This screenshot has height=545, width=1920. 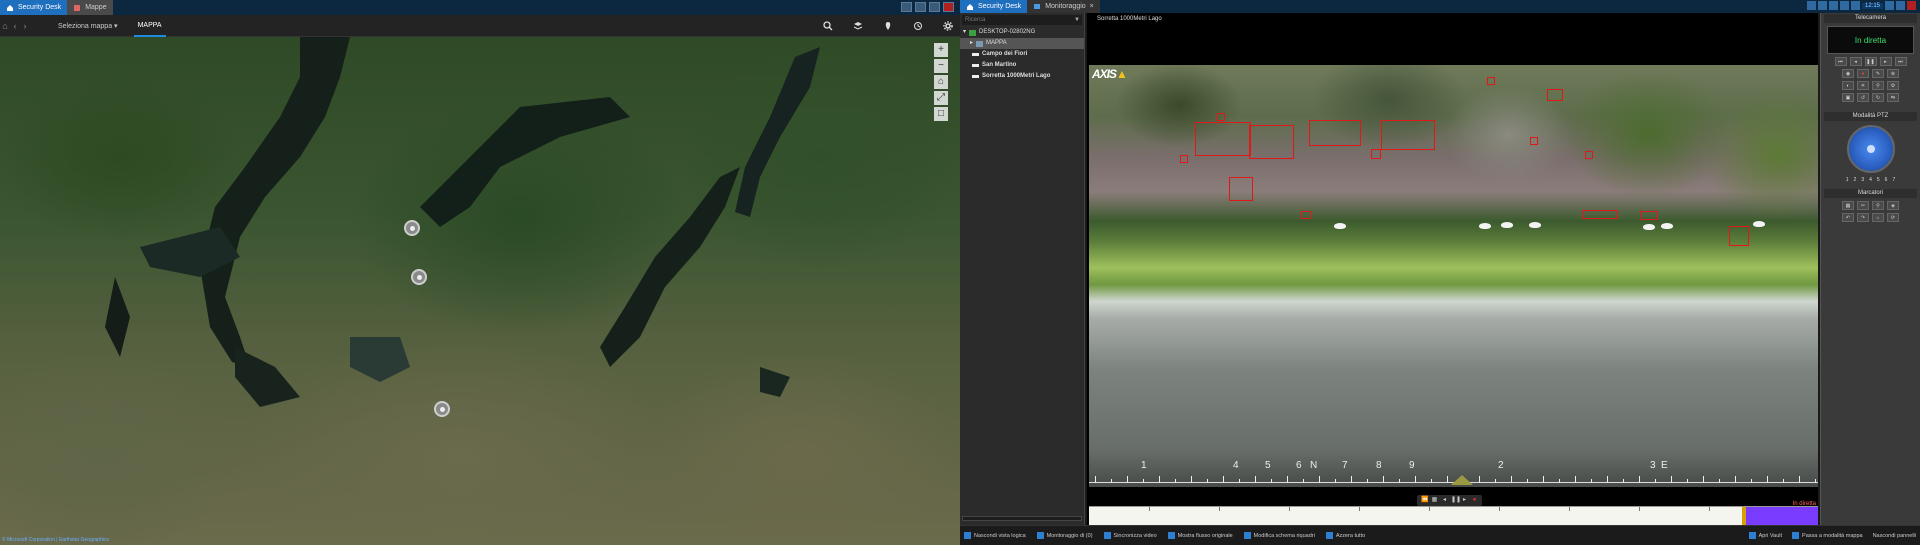 What do you see at coordinates (1863, 85) in the screenshot?
I see `tool-button: ☀` at bounding box center [1863, 85].